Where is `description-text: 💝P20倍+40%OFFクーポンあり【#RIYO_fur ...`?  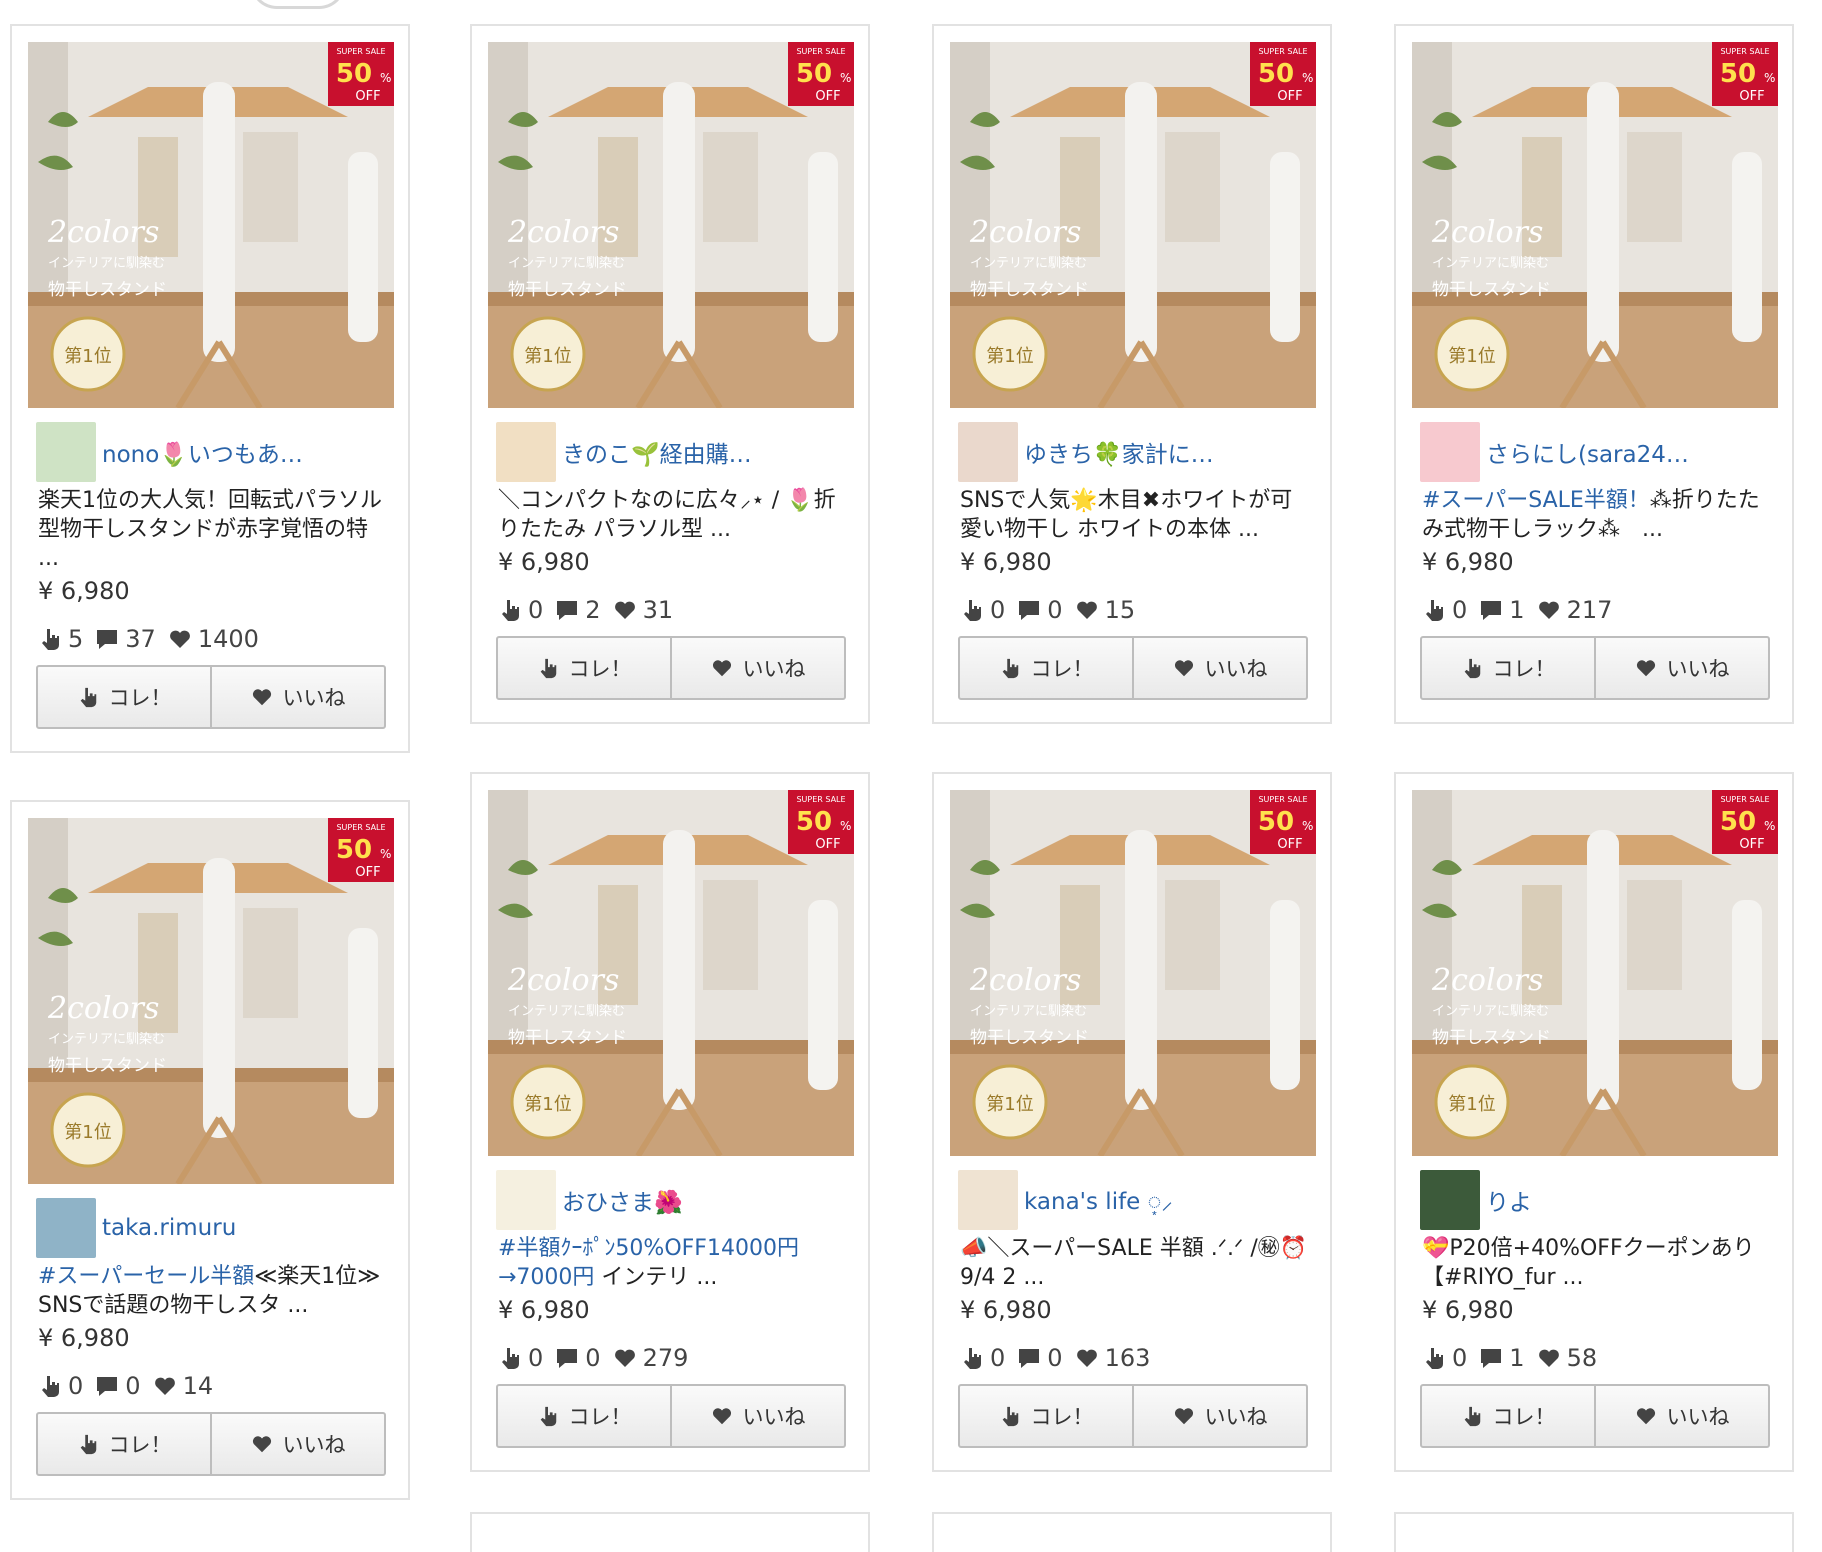
description-text: 💝P20倍+40%OFFクーポンあり【#RIYO_fur ... is located at coordinates (1588, 1263).